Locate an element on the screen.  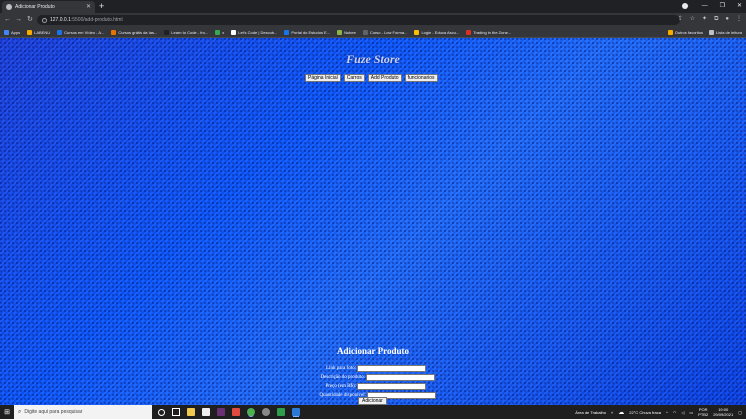
extension-icon: ✦ is located at coordinates (704, 19).